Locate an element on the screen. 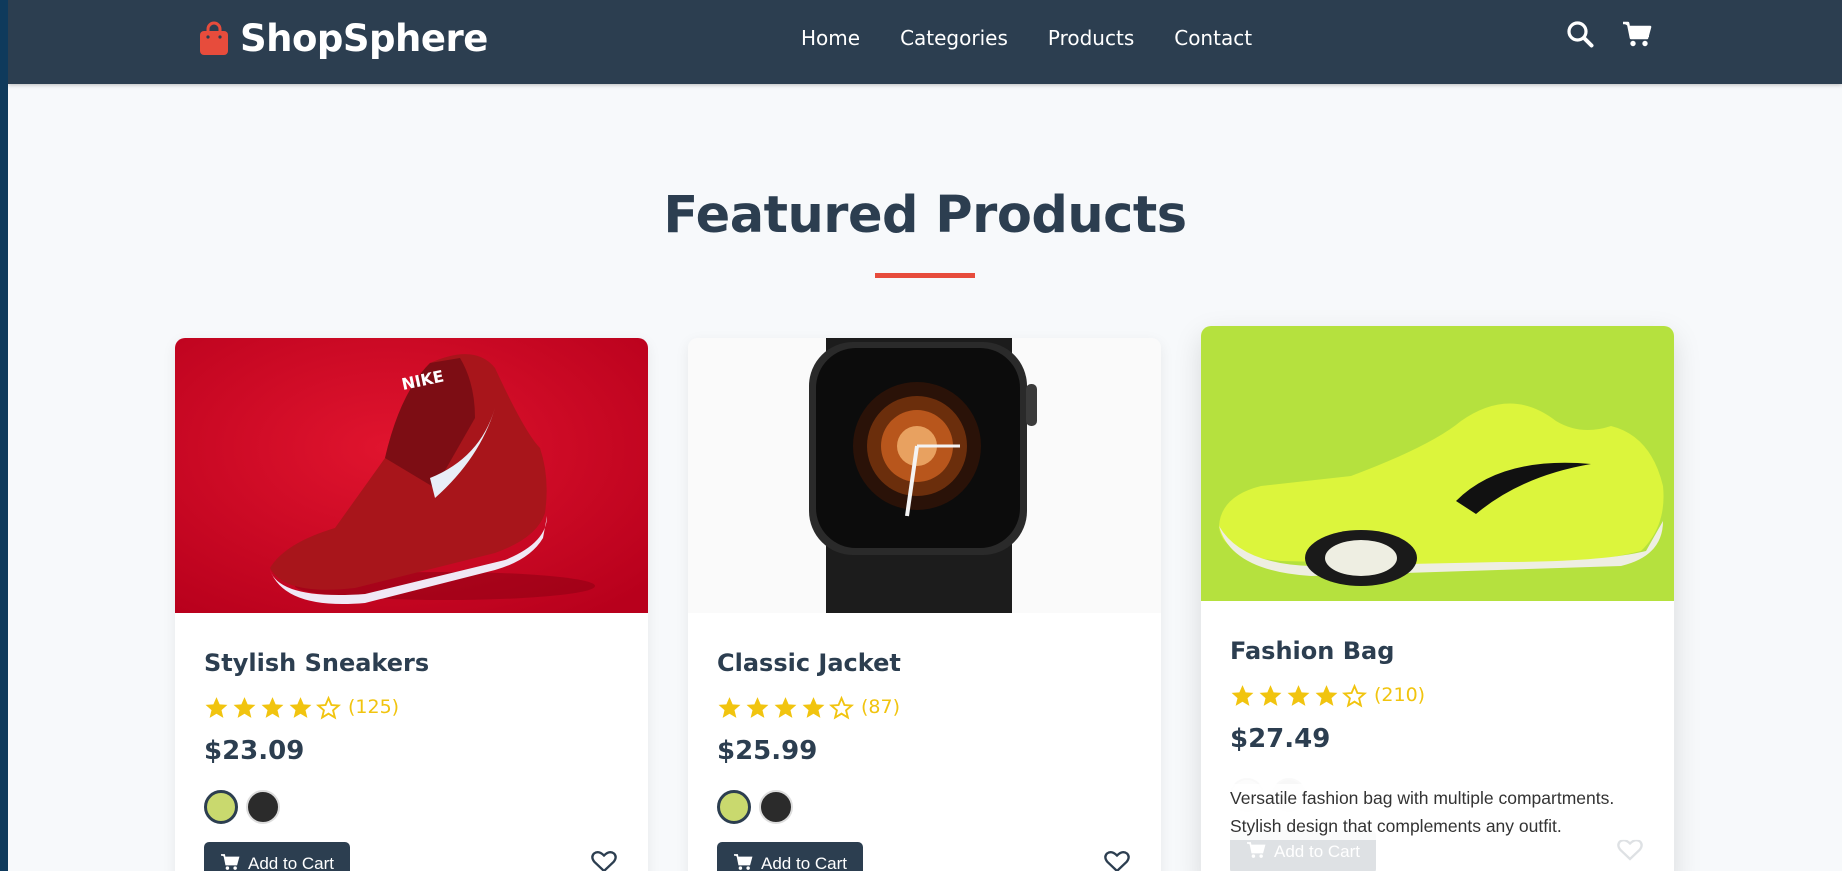  product-price: $25.99 is located at coordinates (767, 751).